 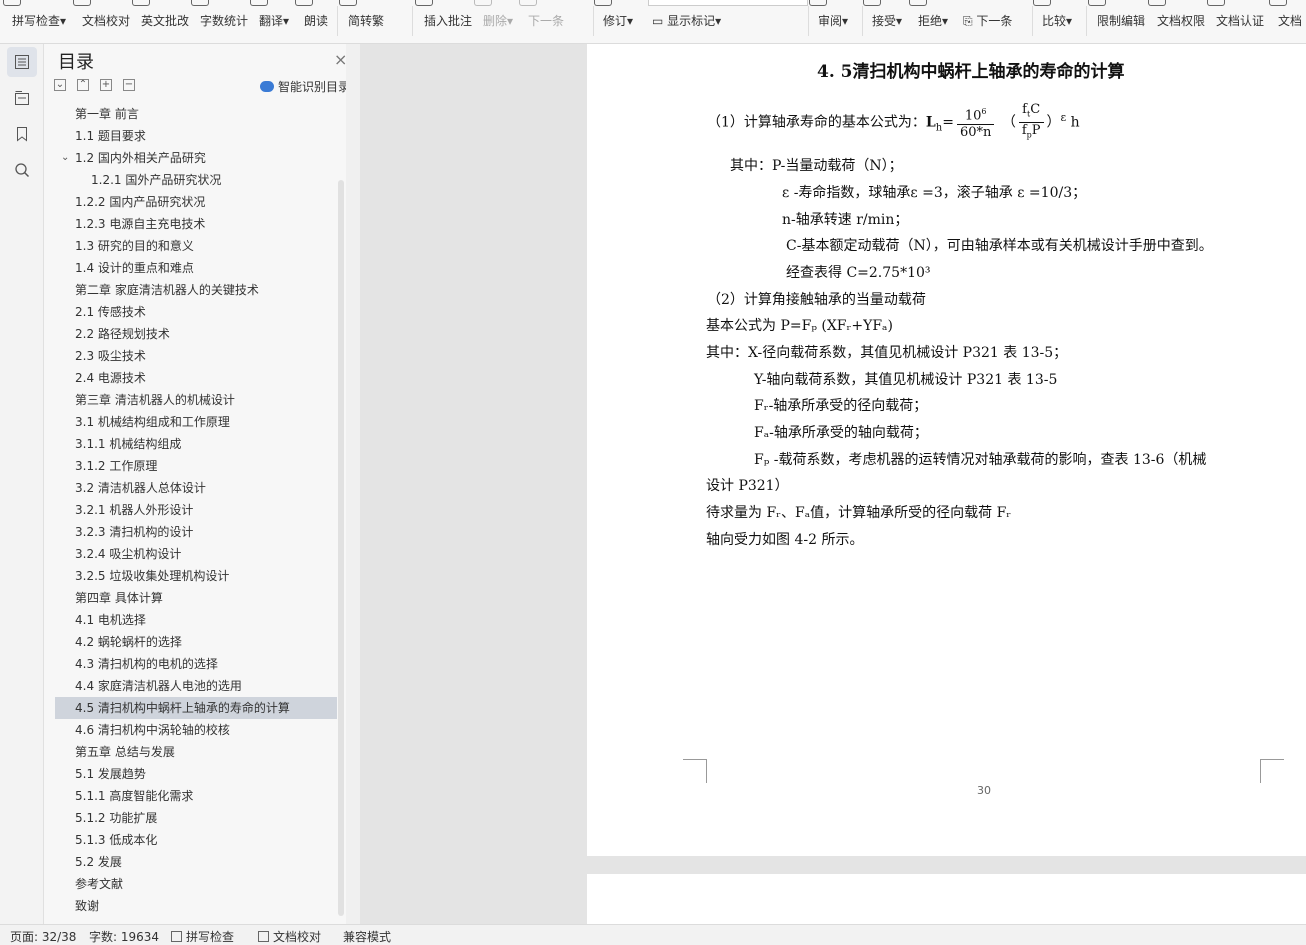 What do you see at coordinates (128, 642) in the screenshot?
I see `toc-item-label: 4.2 蜗轮蜗杆的选择` at bounding box center [128, 642].